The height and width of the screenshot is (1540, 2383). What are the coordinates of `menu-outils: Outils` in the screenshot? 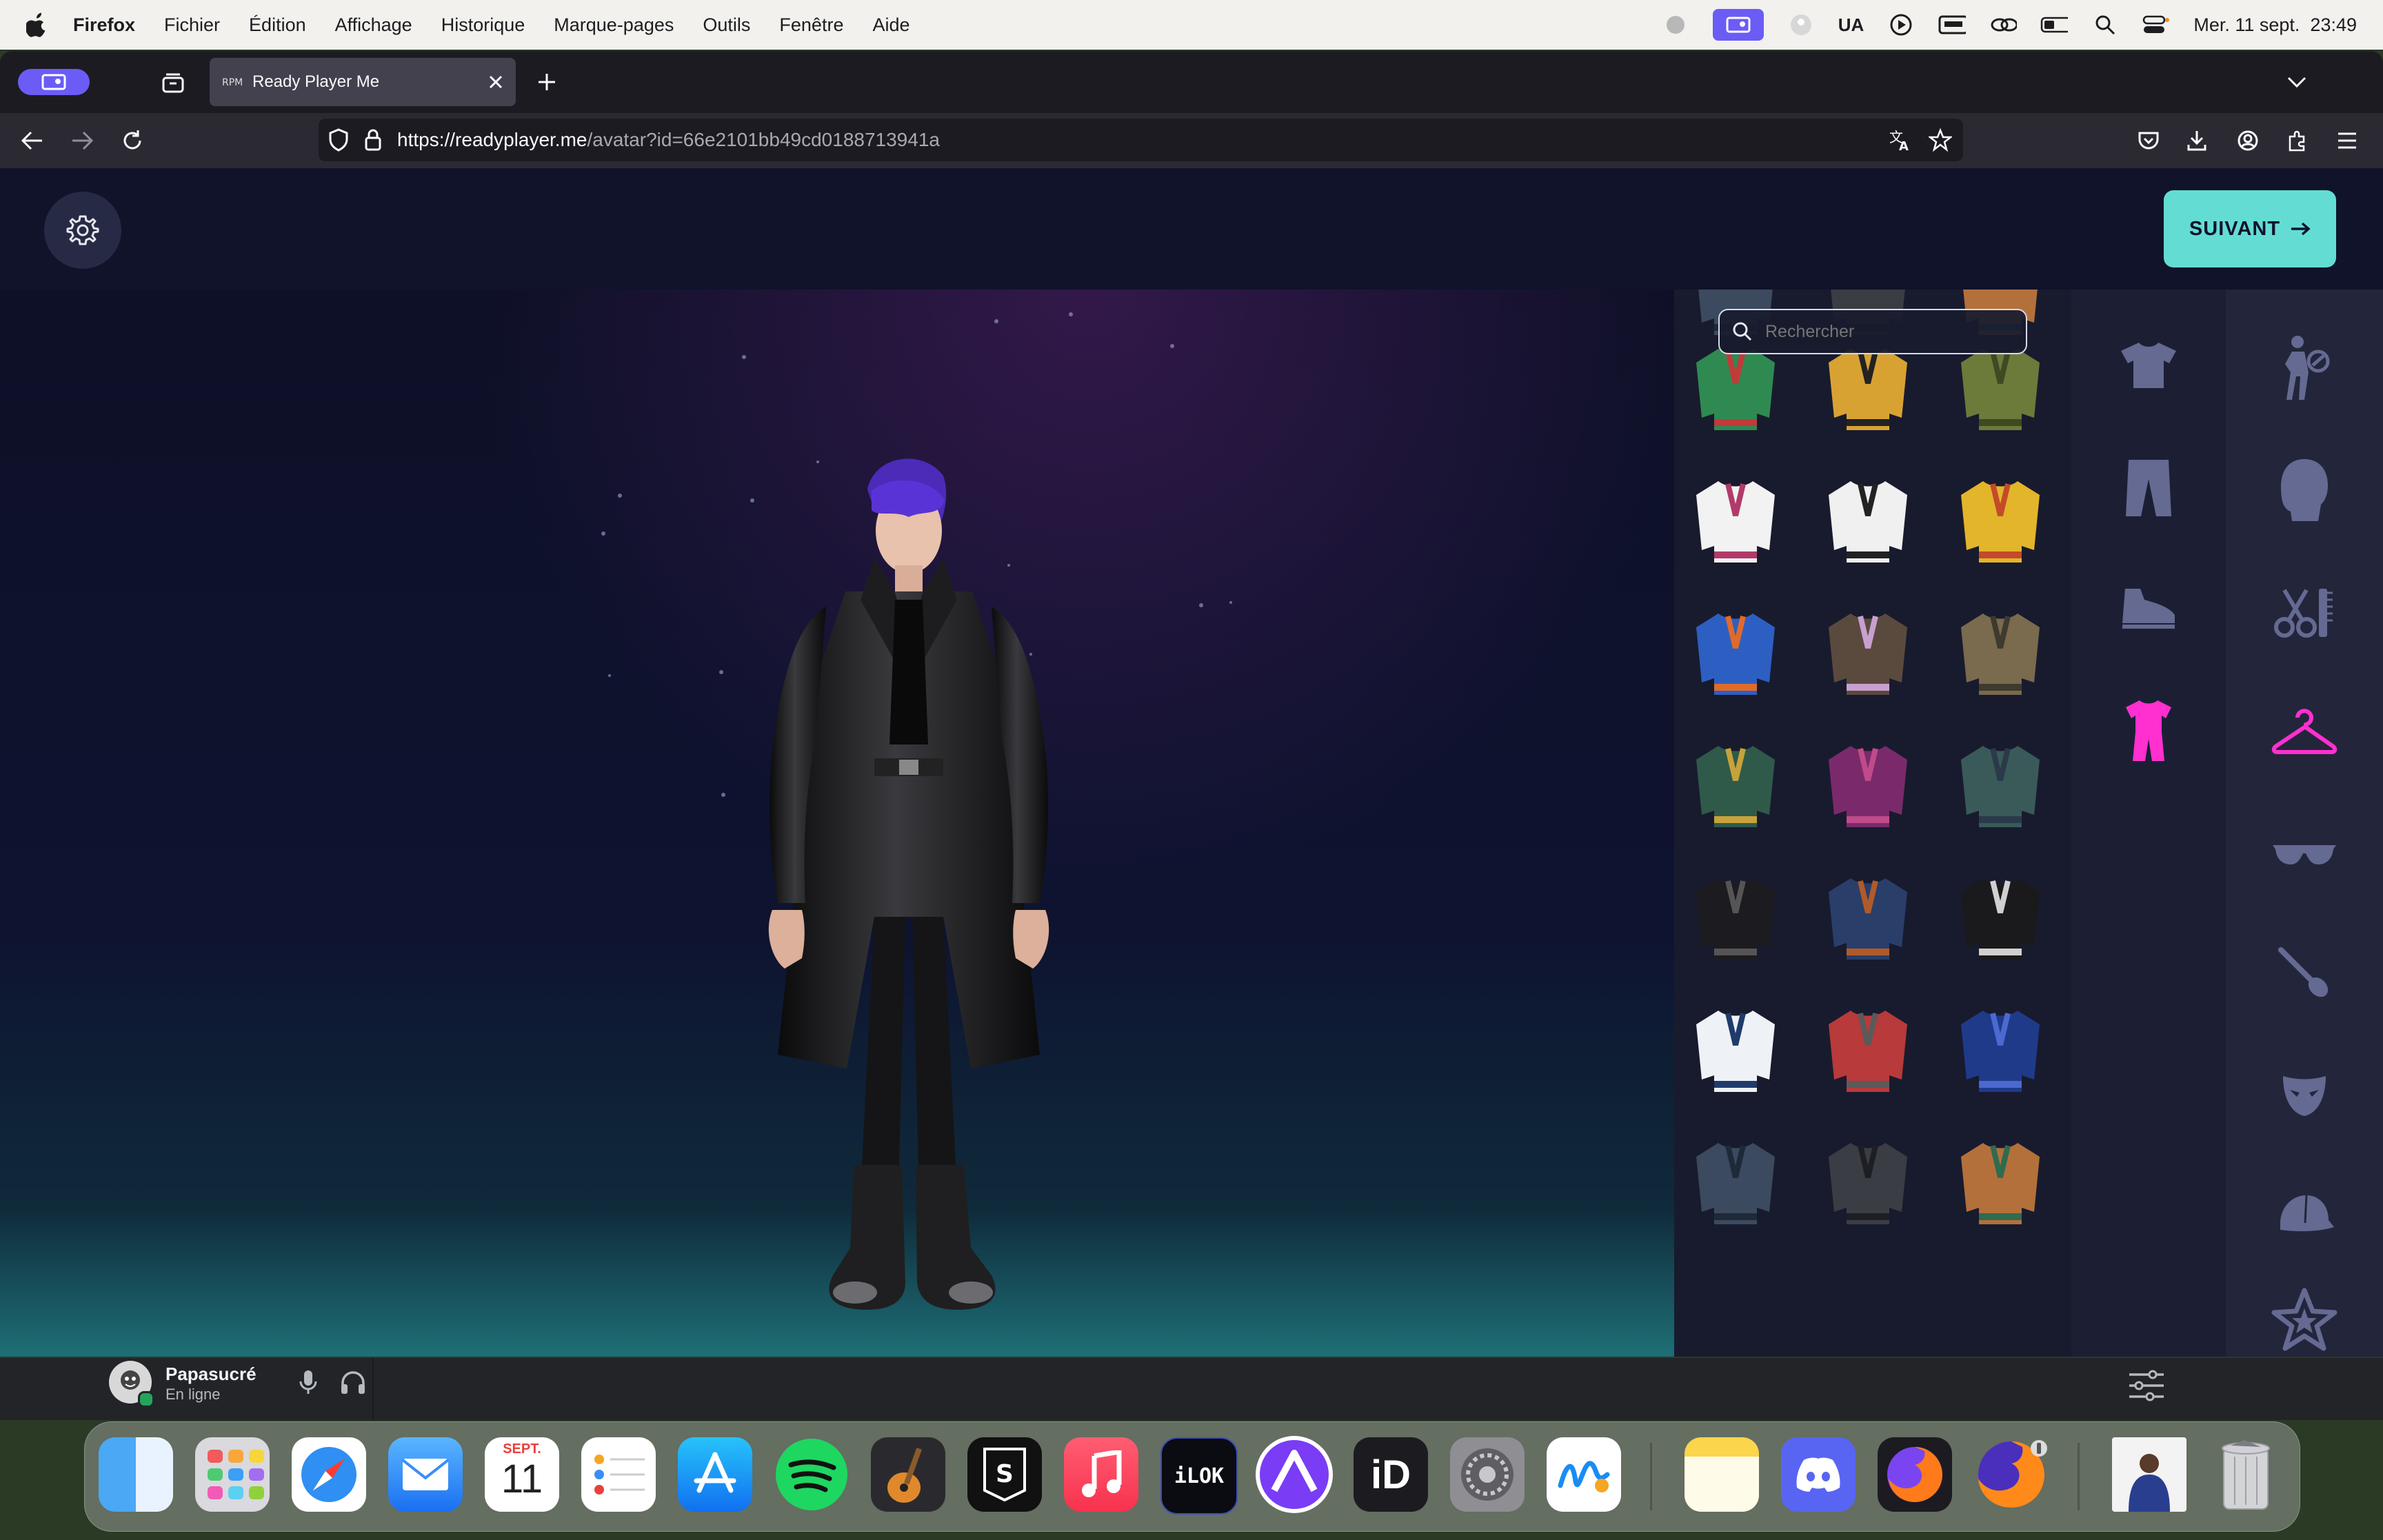 It's located at (726, 25).